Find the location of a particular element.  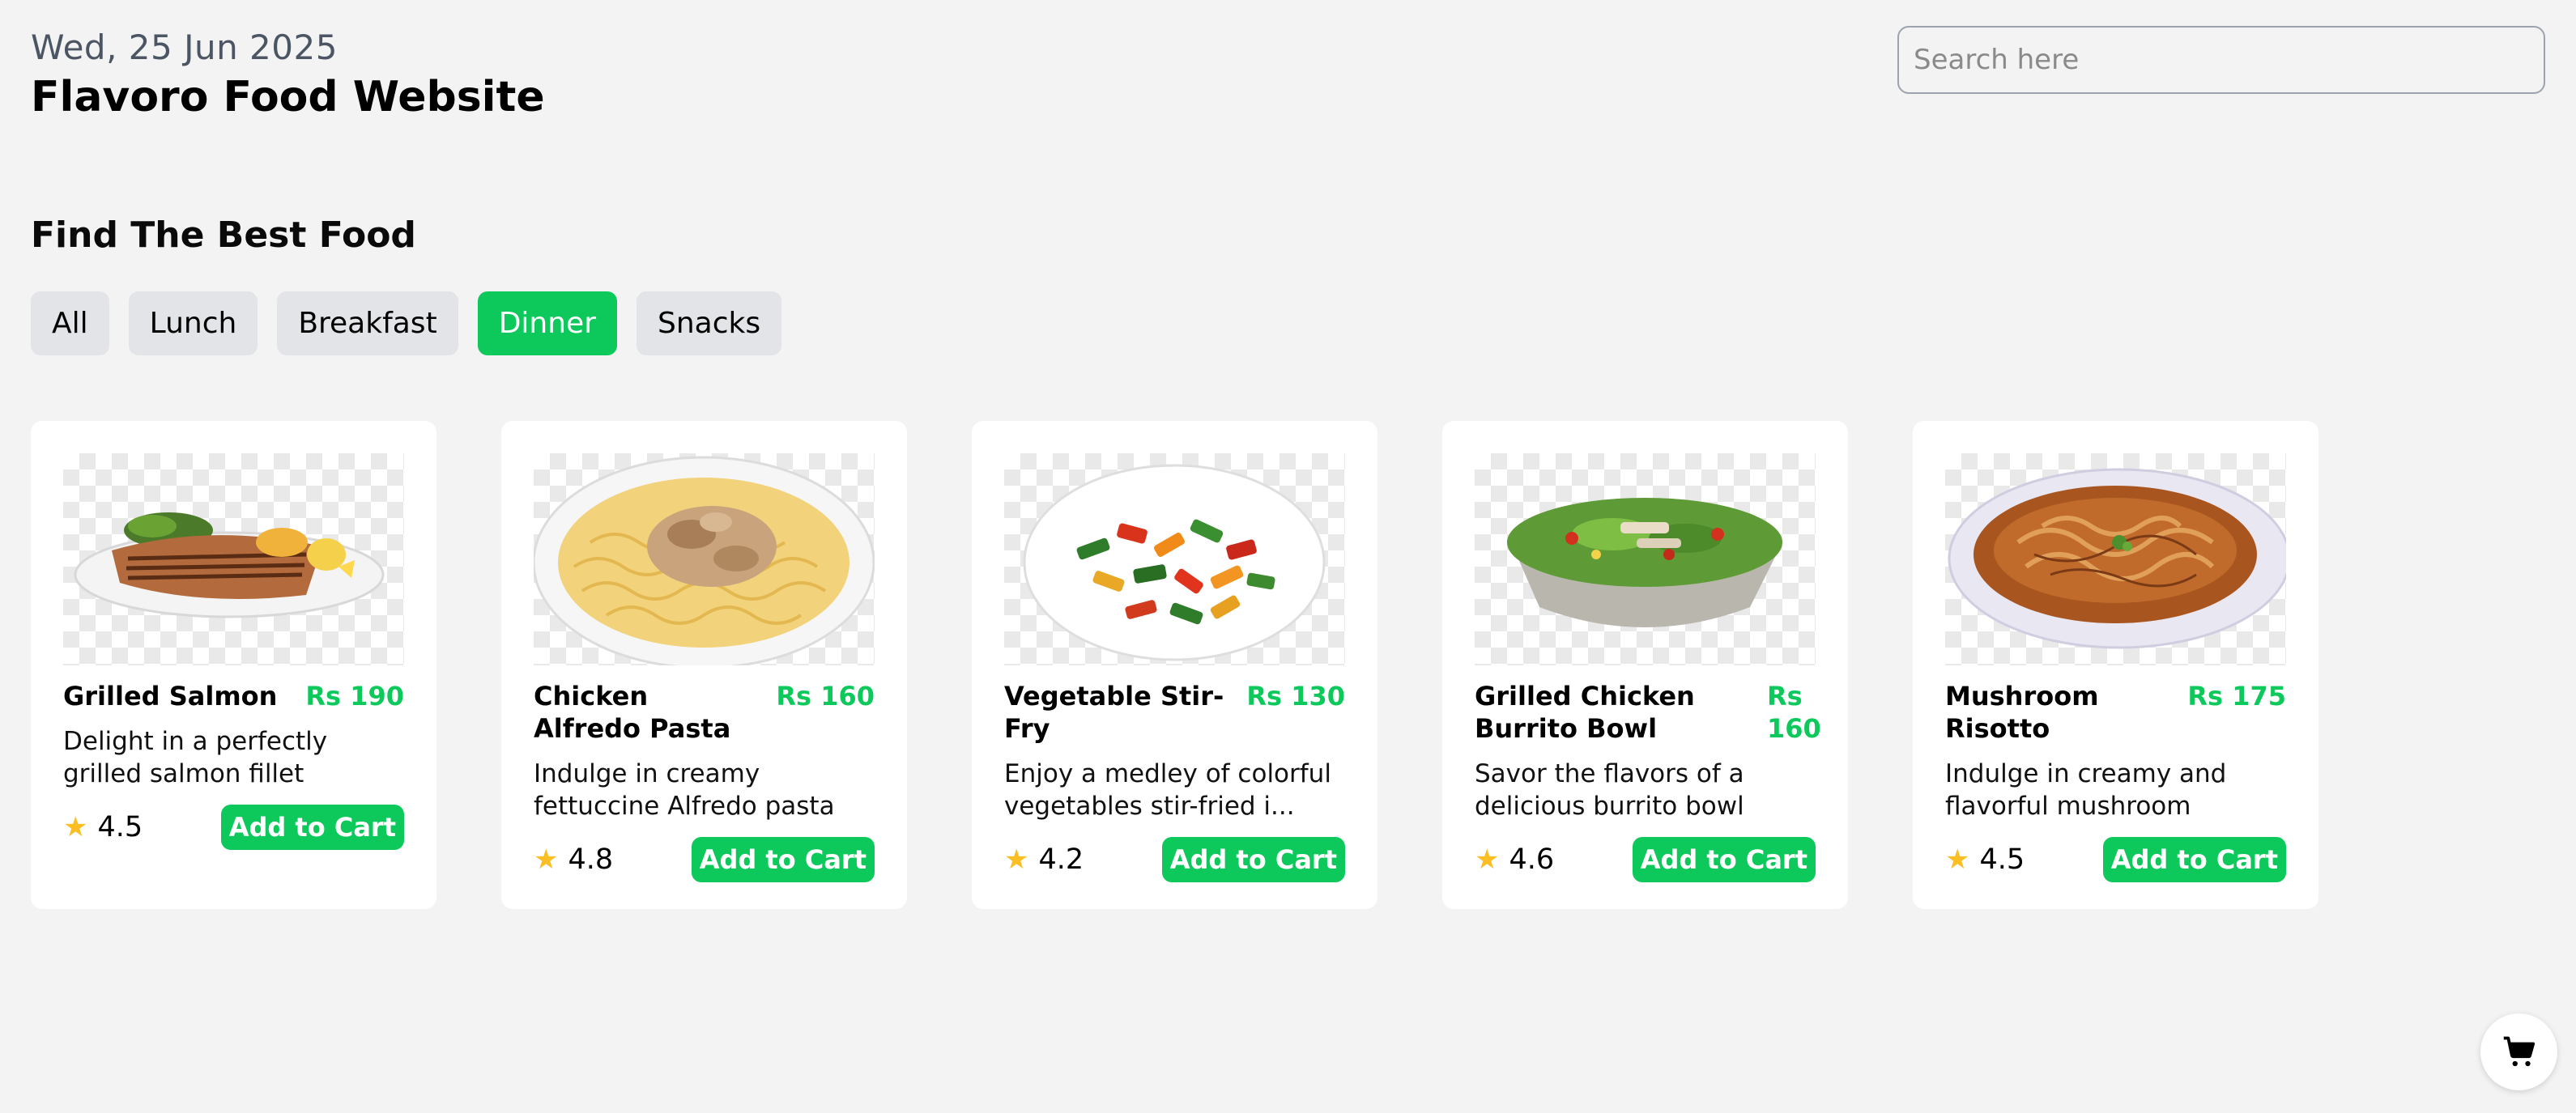

mushroom-risotto-image is located at coordinates (2115, 559).